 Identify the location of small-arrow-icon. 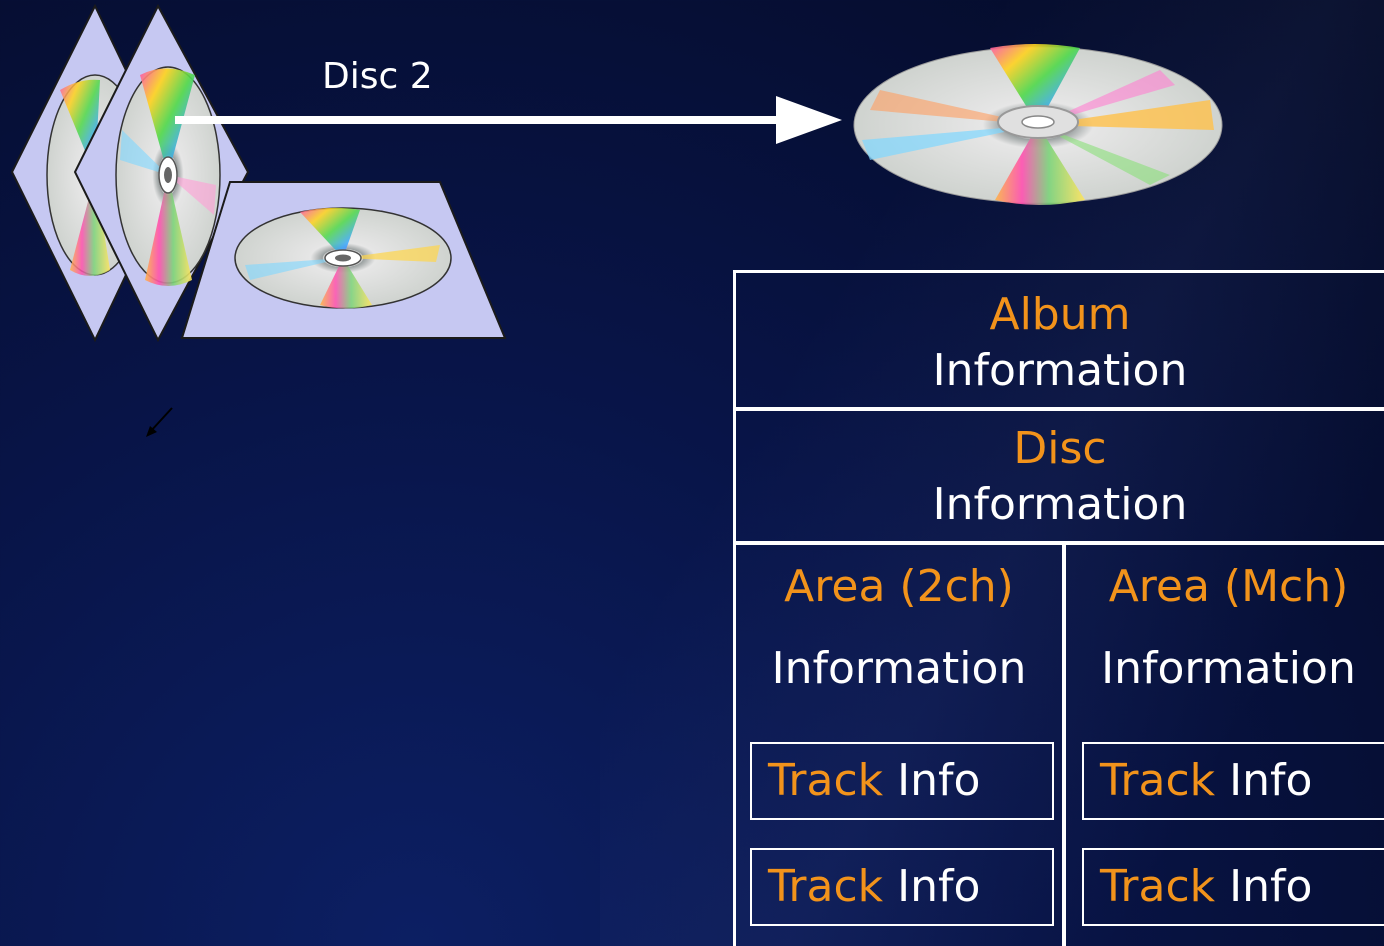
(159, 422).